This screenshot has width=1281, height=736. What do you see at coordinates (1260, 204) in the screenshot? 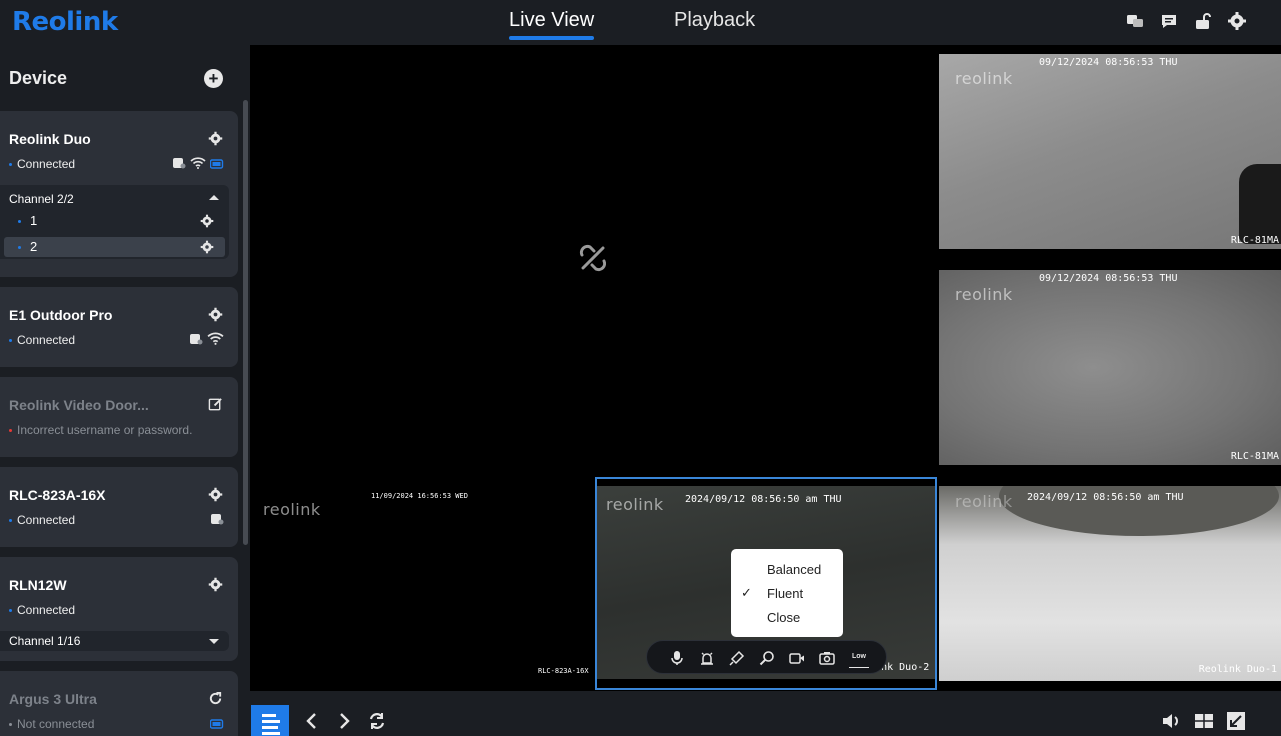
I see `camera-object` at bounding box center [1260, 204].